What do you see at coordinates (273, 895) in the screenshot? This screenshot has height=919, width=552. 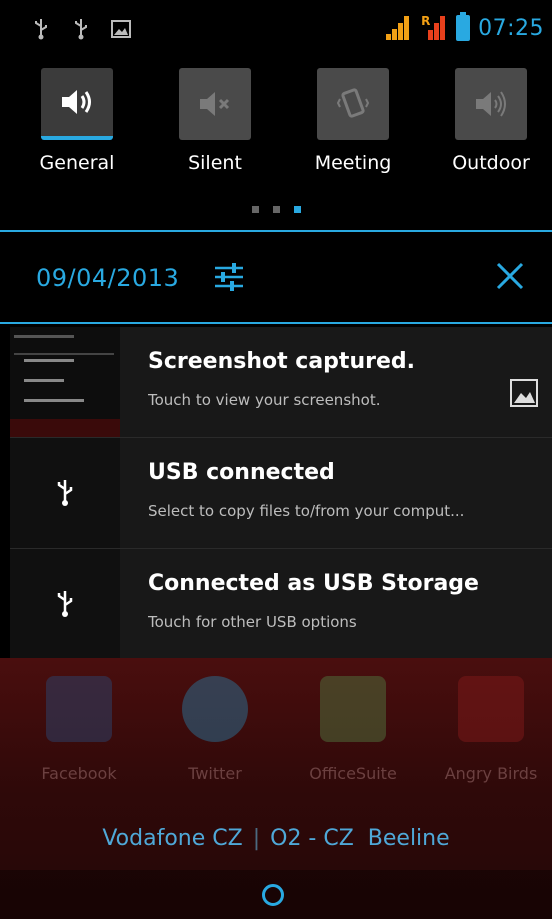 I see `home-handle-icon` at bounding box center [273, 895].